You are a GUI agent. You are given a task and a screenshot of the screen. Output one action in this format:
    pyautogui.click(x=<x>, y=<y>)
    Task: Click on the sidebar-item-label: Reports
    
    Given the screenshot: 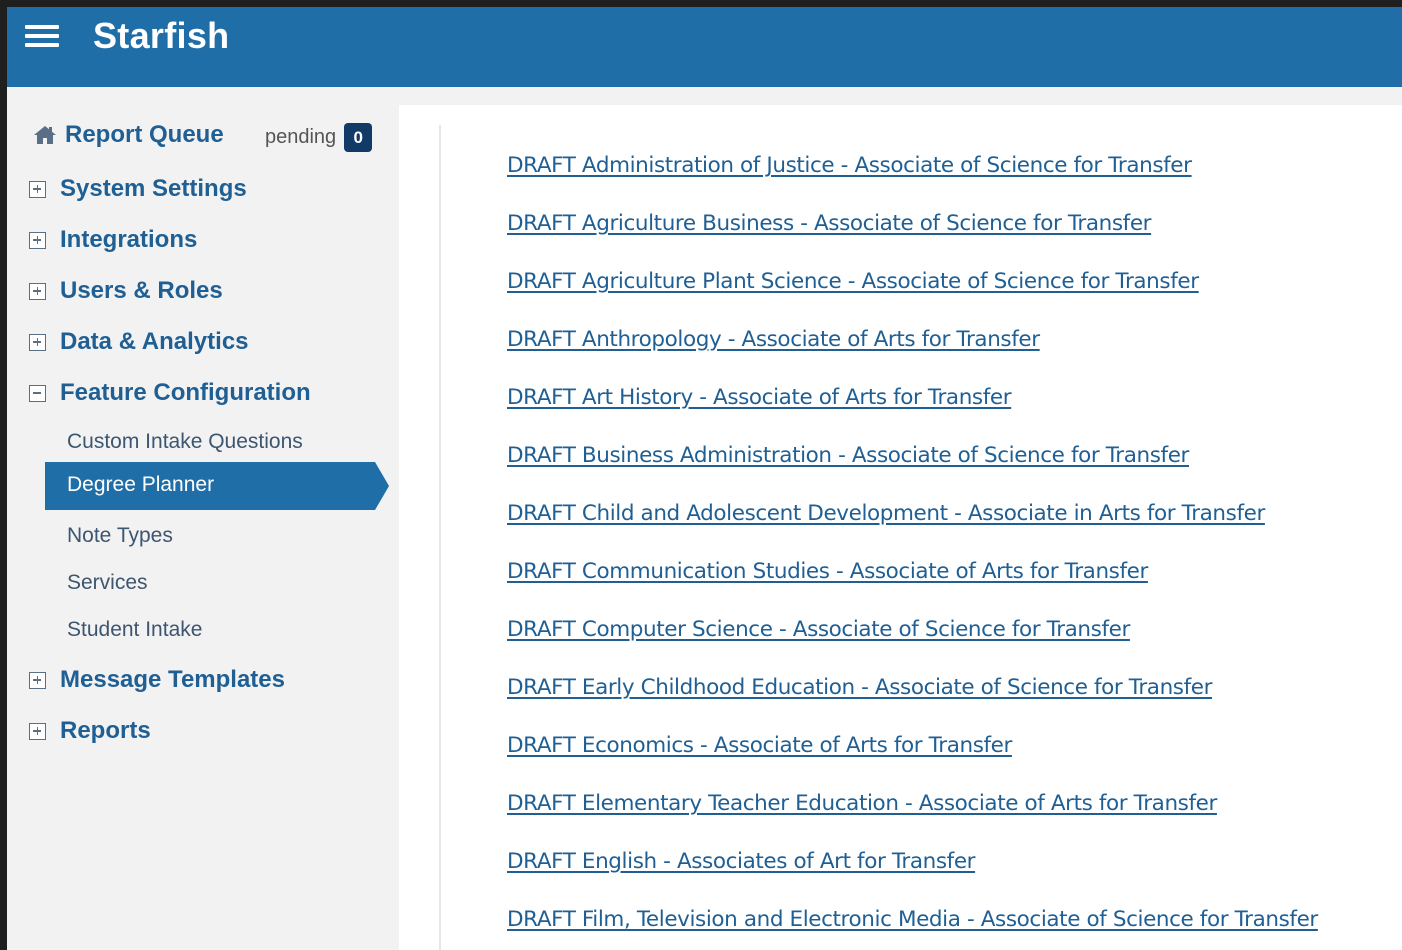 What is the action you would take?
    pyautogui.click(x=105, y=730)
    